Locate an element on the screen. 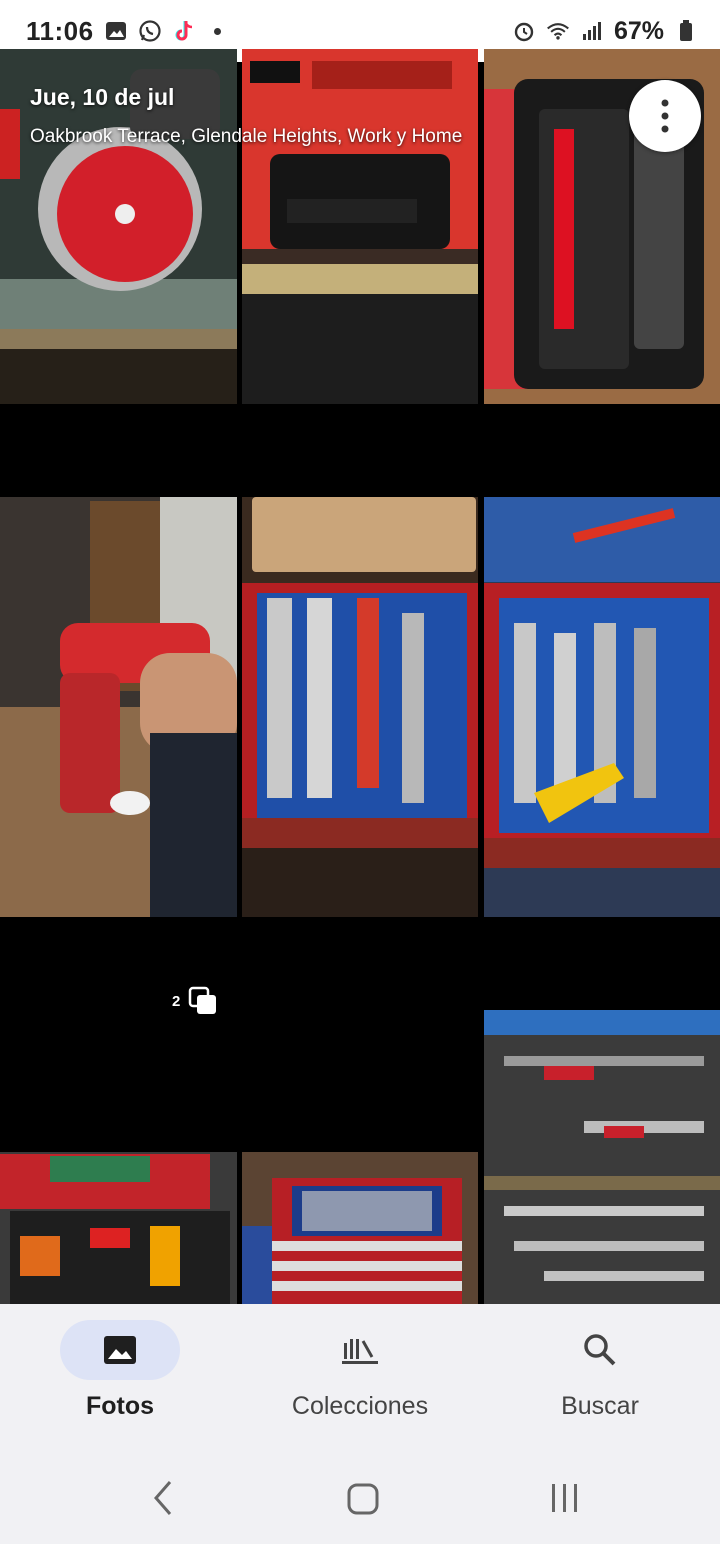  nav-collections-pill is located at coordinates (360, 1350).